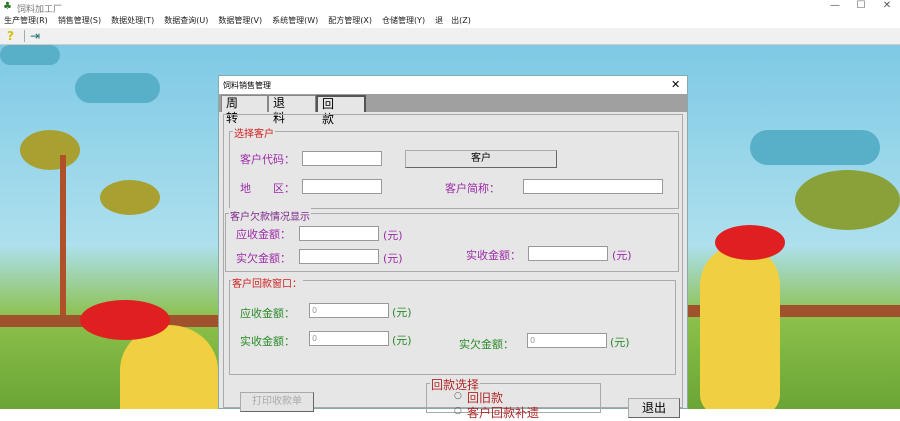 The height and width of the screenshot is (421, 900). Describe the element at coordinates (402, 312) in the screenshot. I see `payment-receivable-unit: (元)` at that location.